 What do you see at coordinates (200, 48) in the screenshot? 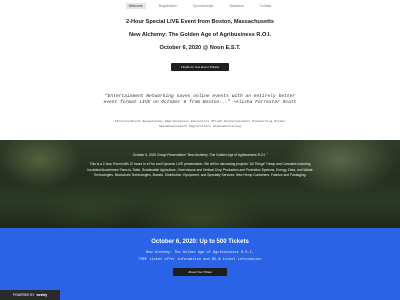
I see `event-date: October 6, 2020 @ Noon E.S.T.` at bounding box center [200, 48].